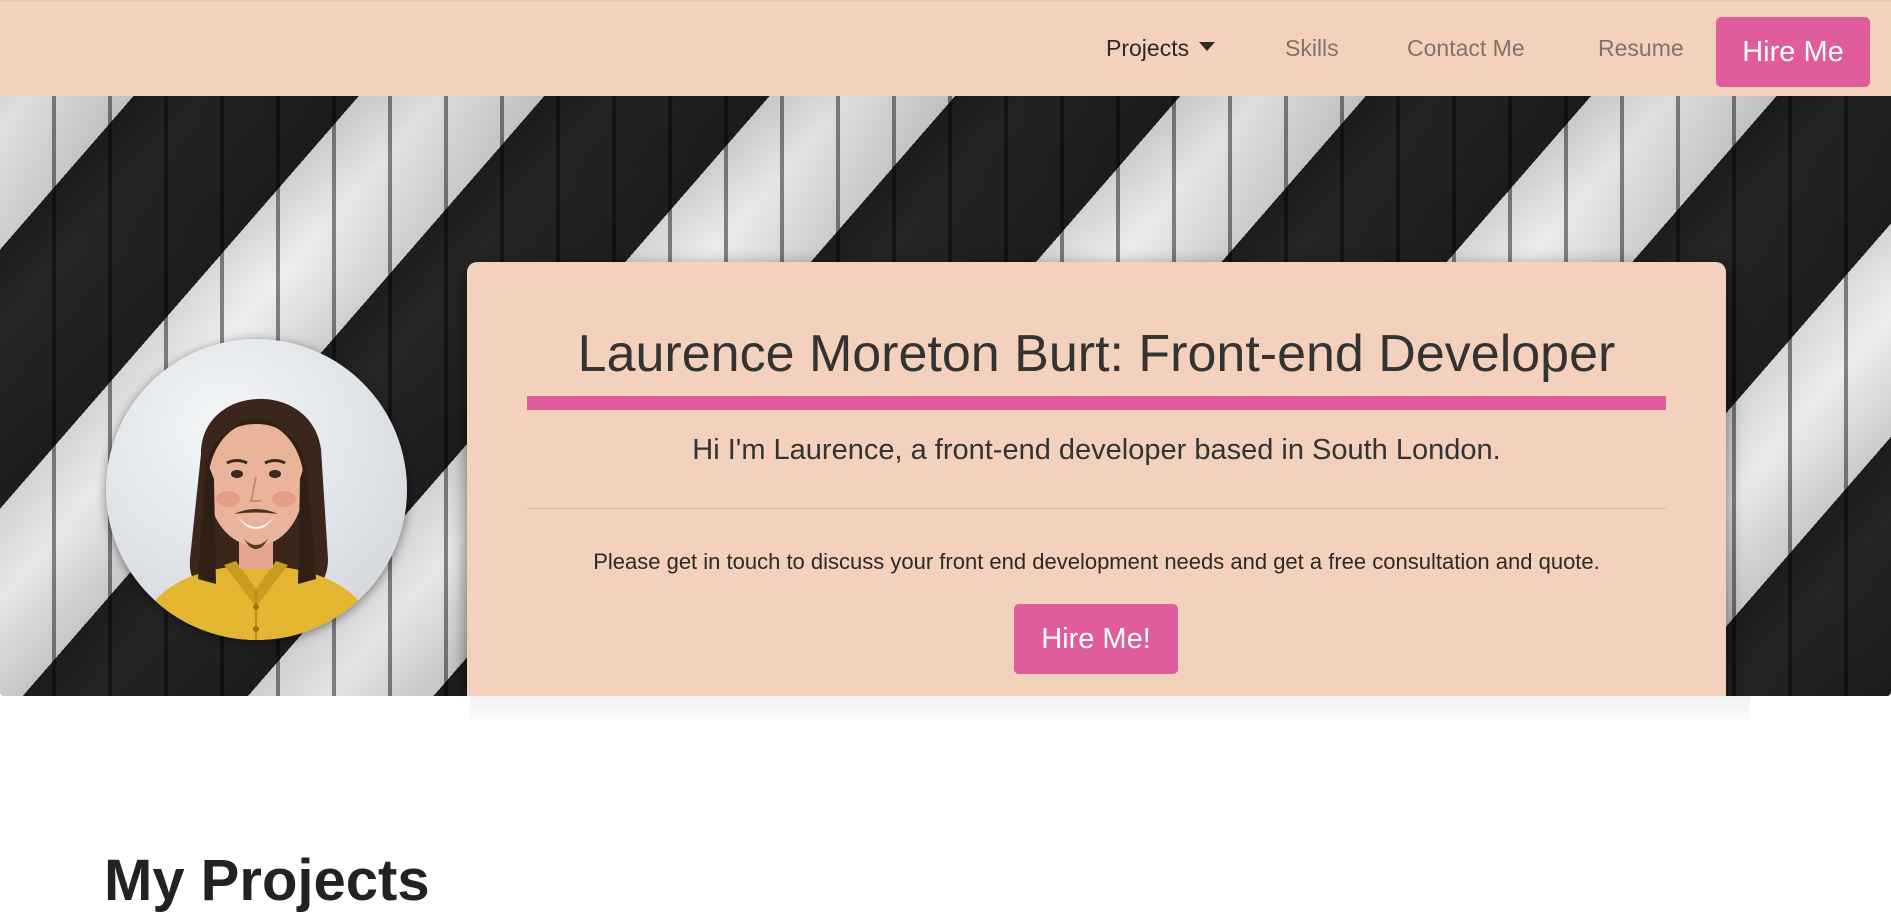 The height and width of the screenshot is (916, 1891). Describe the element at coordinates (1312, 48) in the screenshot. I see `nav-link-skills: Skills` at that location.